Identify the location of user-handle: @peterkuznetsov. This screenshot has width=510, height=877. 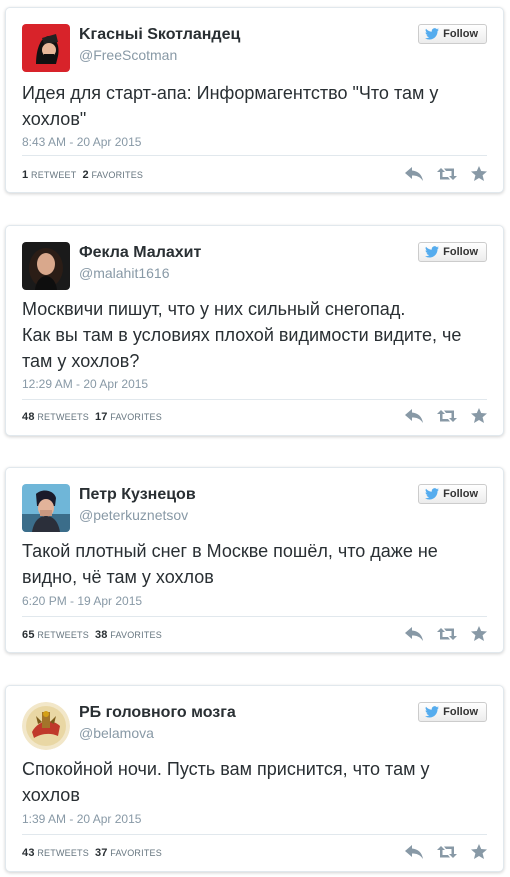
(133, 515).